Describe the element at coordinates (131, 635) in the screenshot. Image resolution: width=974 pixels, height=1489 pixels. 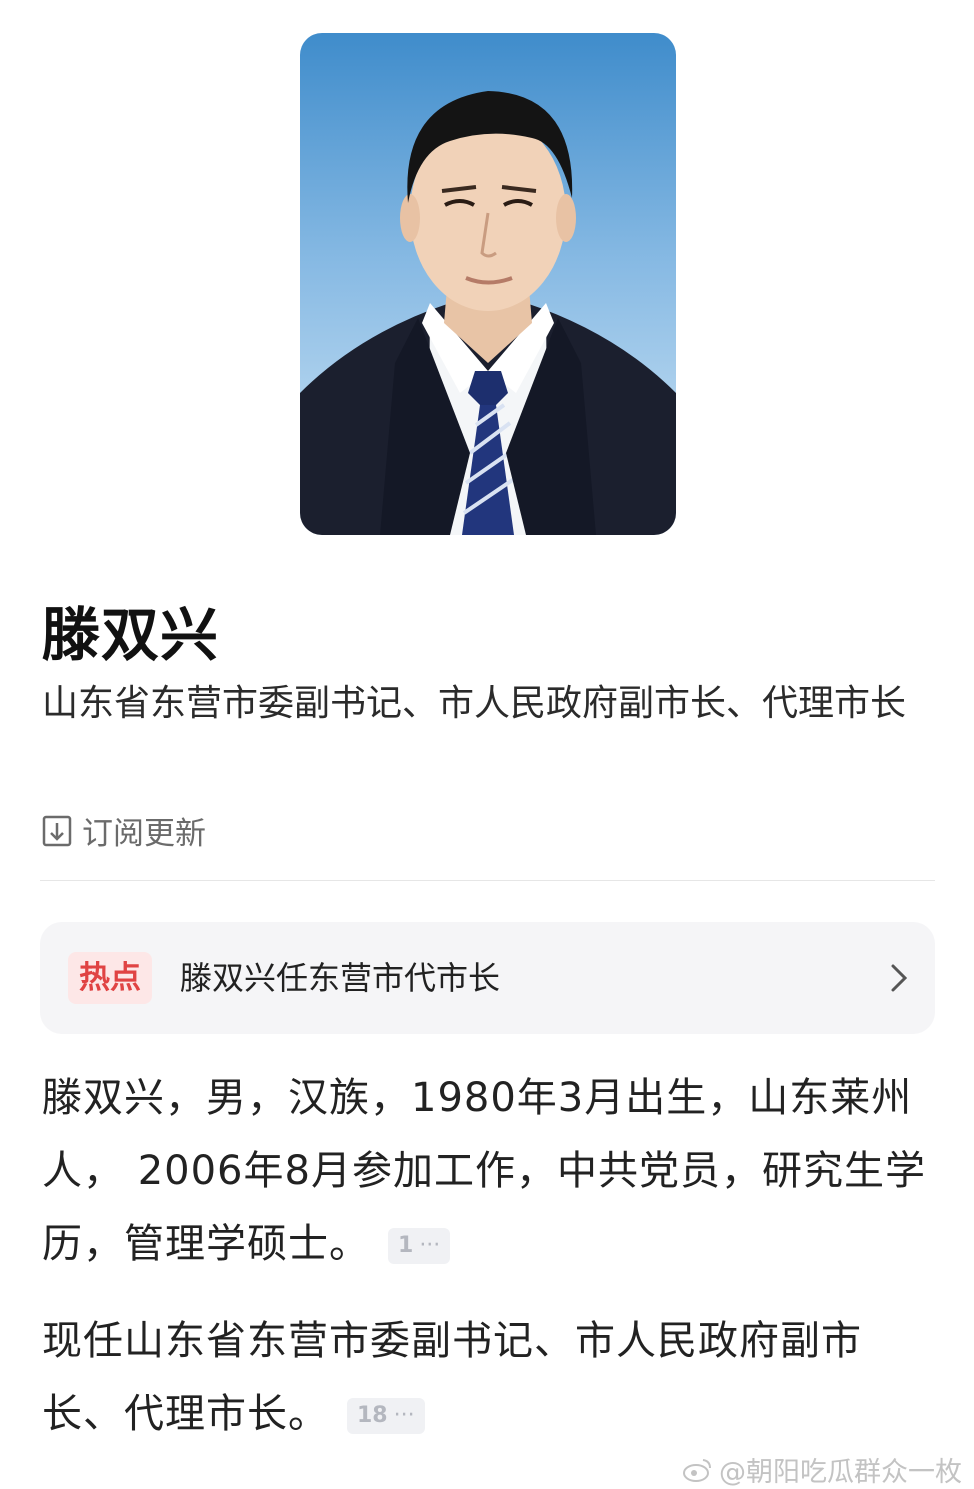
I see `person-name: 滕双兴` at that location.